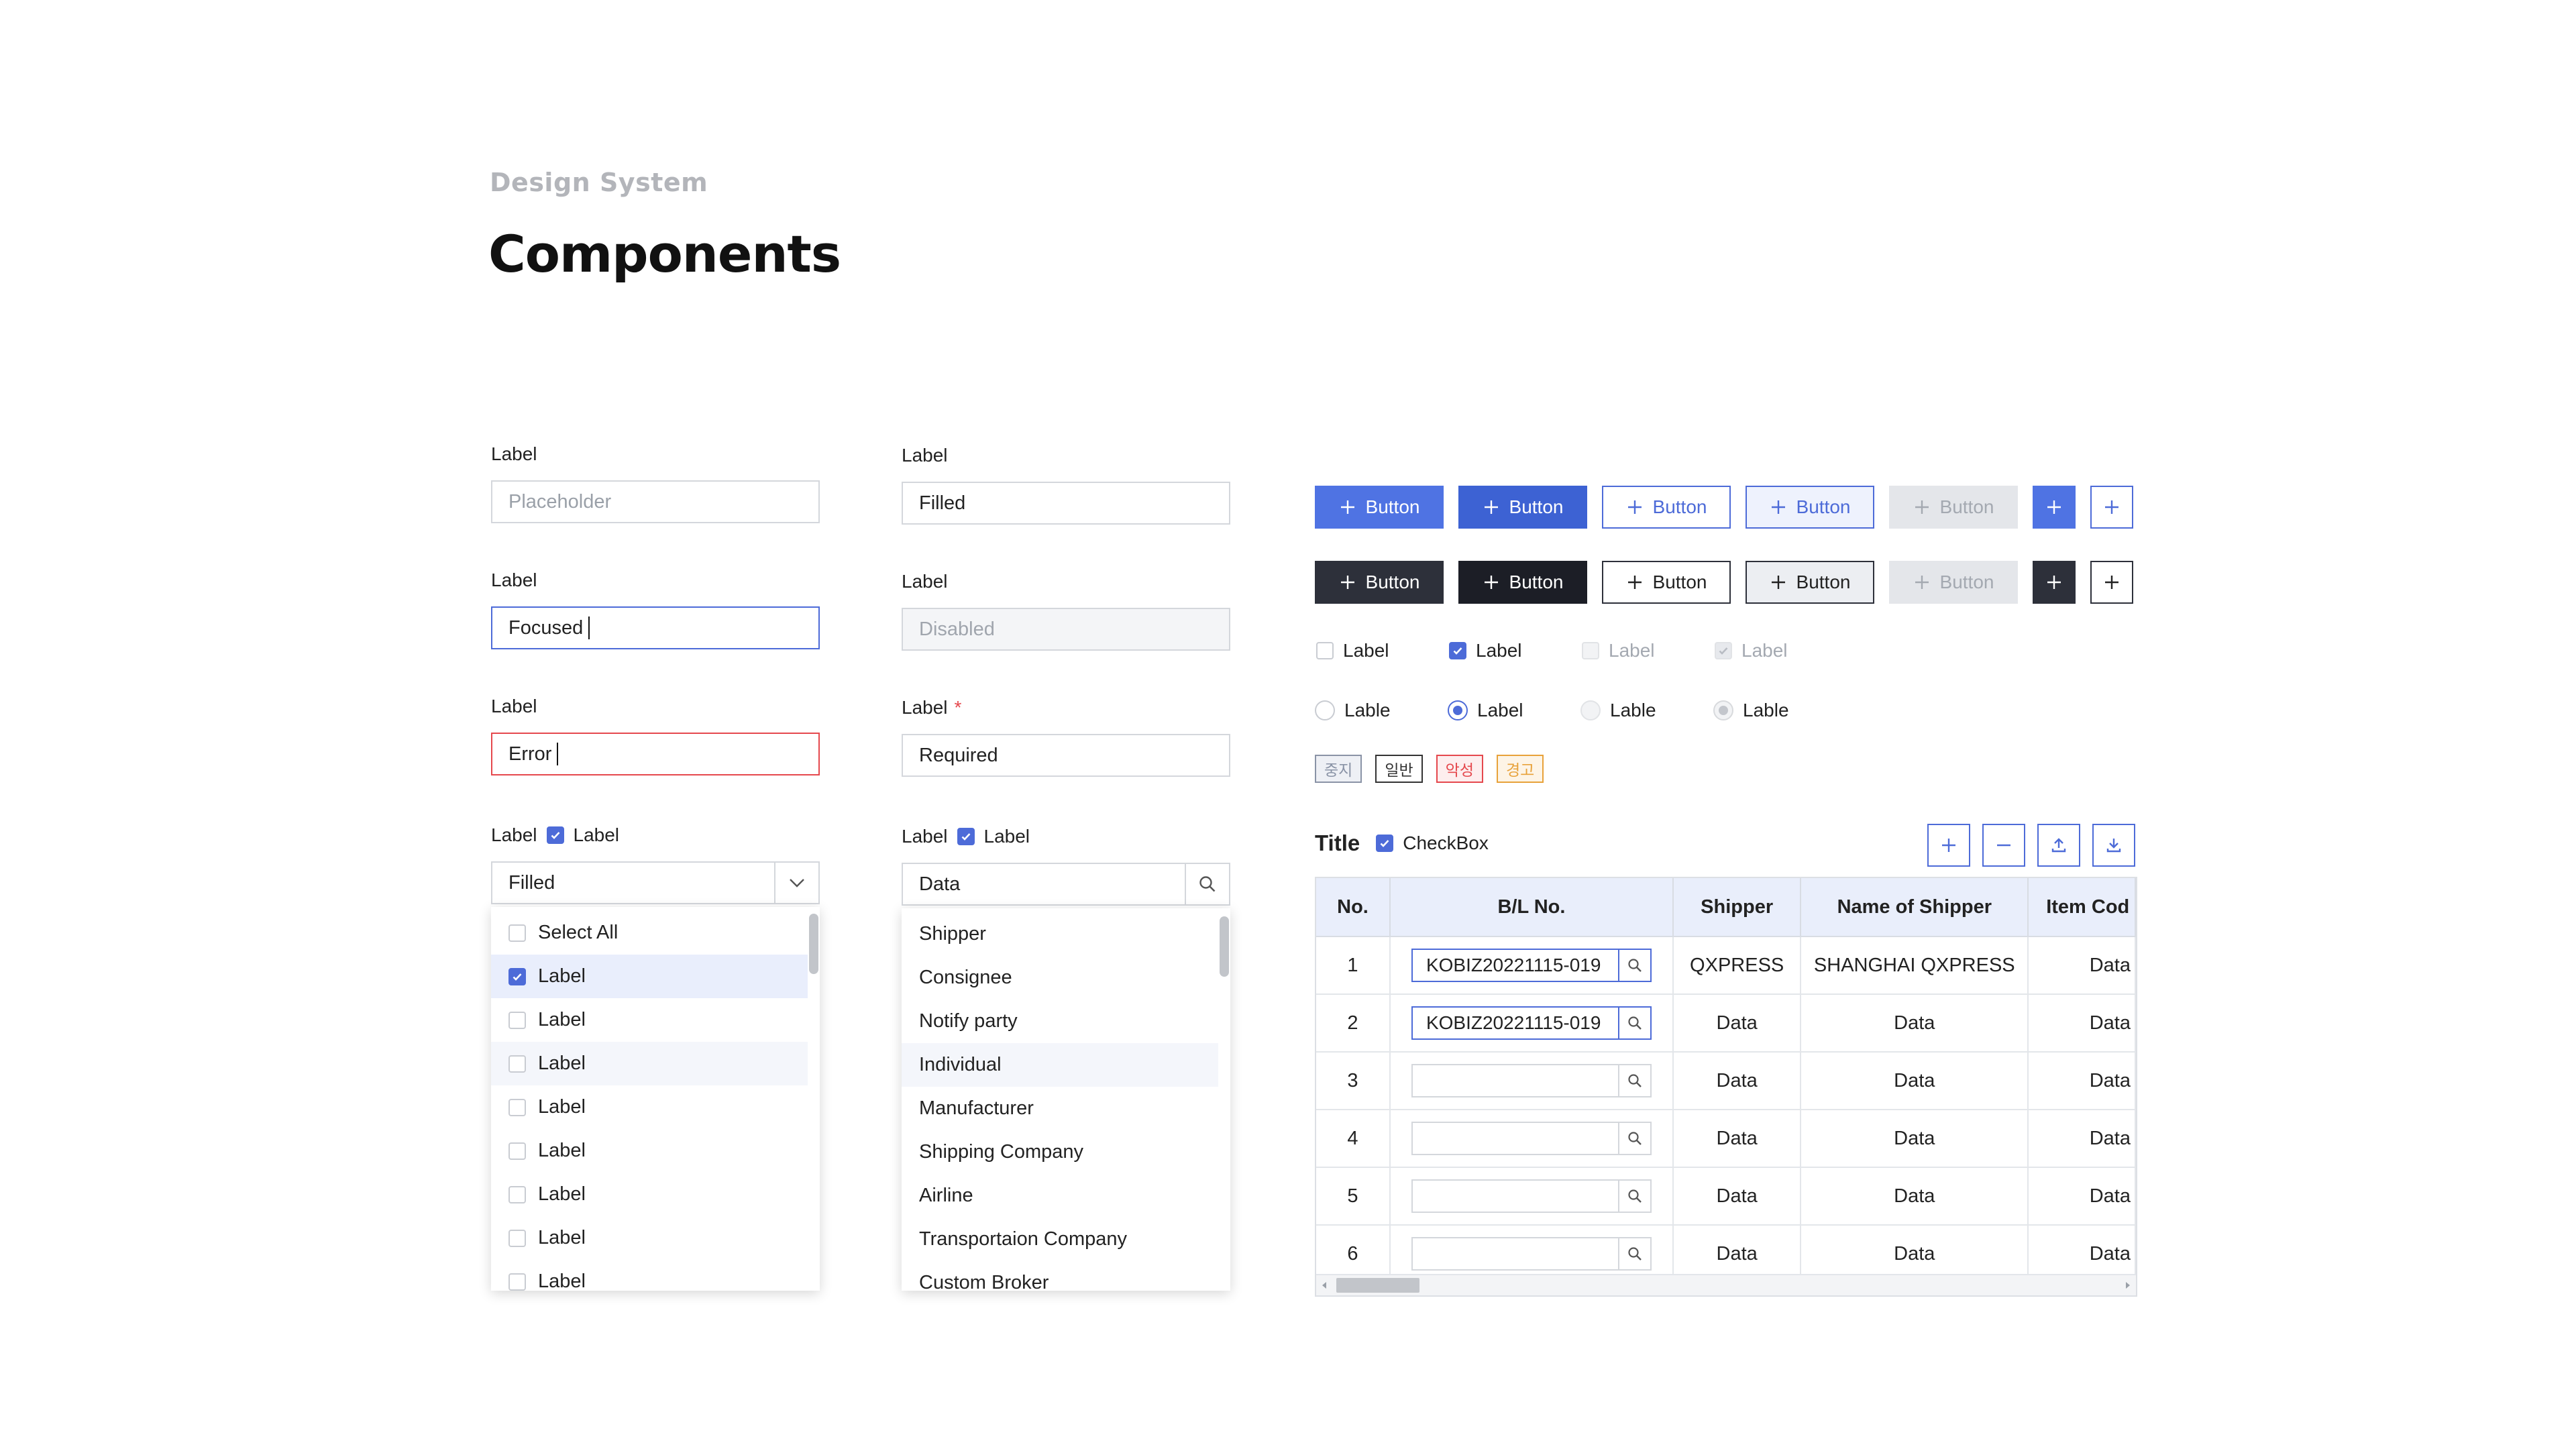 This screenshot has width=2576, height=1449. Describe the element at coordinates (1353, 710) in the screenshot. I see `radio-unchecked-item: Lable` at that location.